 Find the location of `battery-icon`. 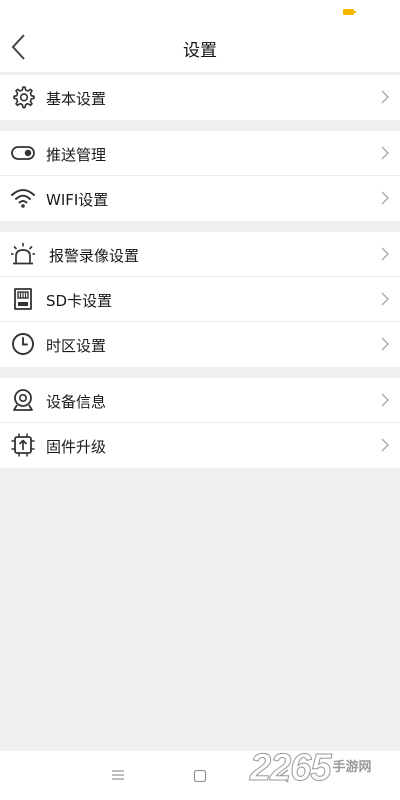

battery-icon is located at coordinates (349, 12).